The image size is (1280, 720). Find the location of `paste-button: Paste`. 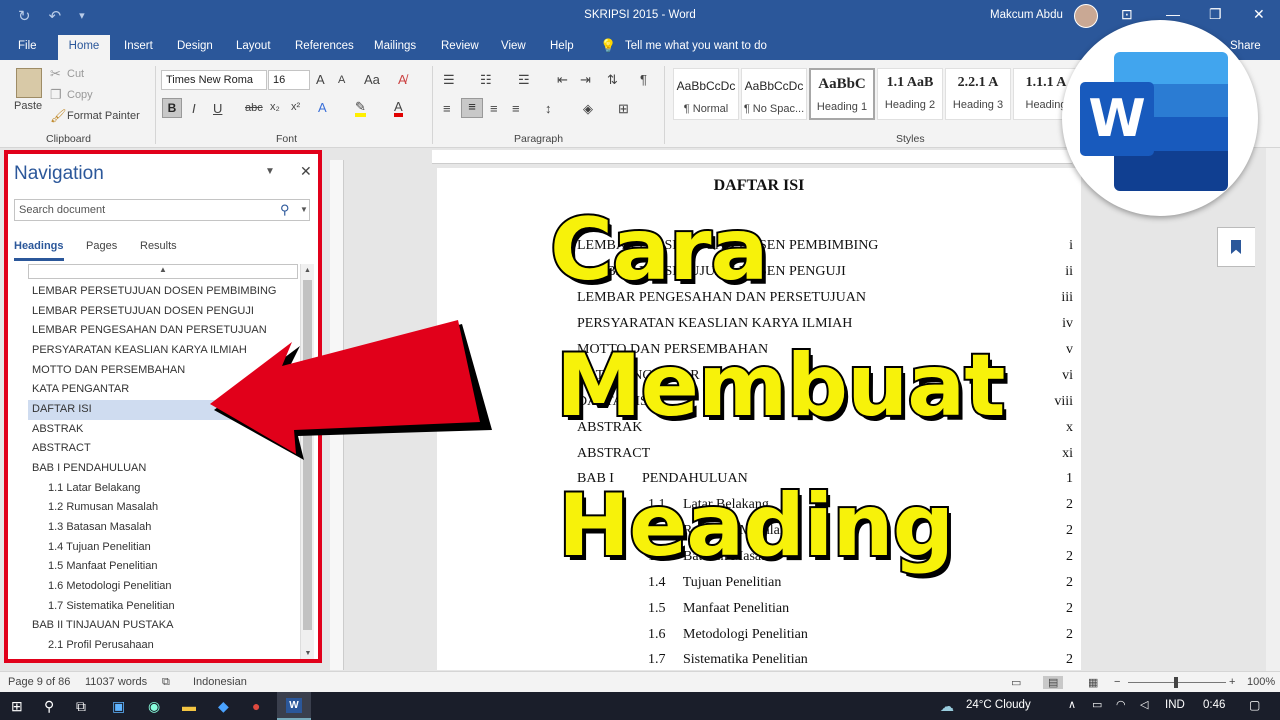

paste-button: Paste is located at coordinates (28, 106).